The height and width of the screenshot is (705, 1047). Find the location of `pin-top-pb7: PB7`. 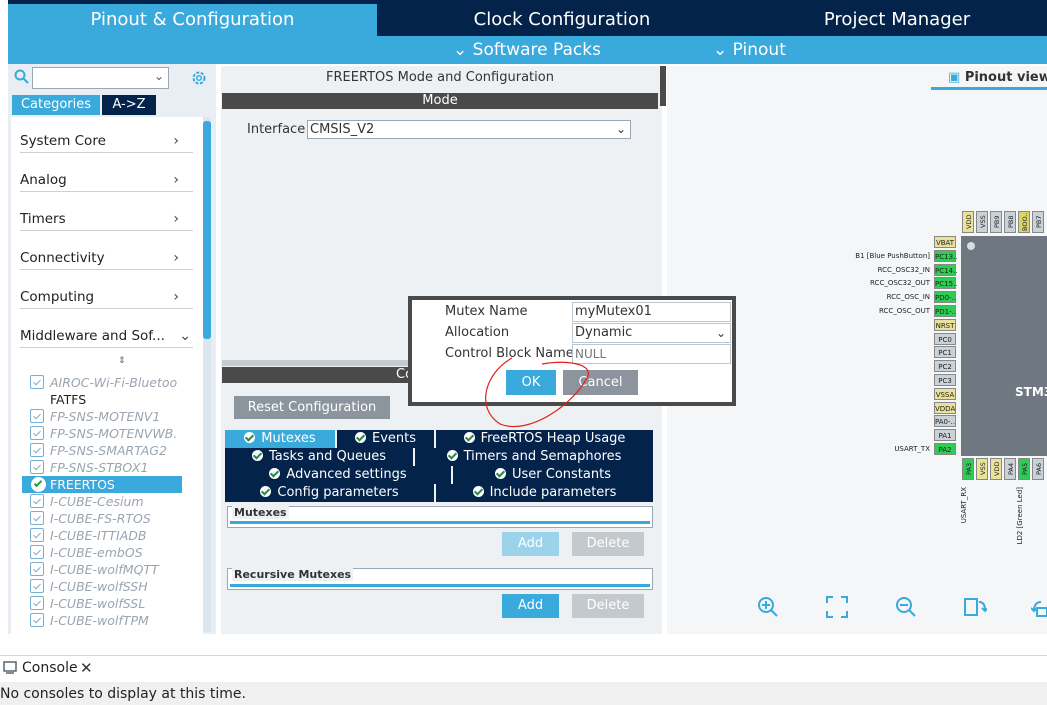

pin-top-pb7: PB7 is located at coordinates (1038, 222).